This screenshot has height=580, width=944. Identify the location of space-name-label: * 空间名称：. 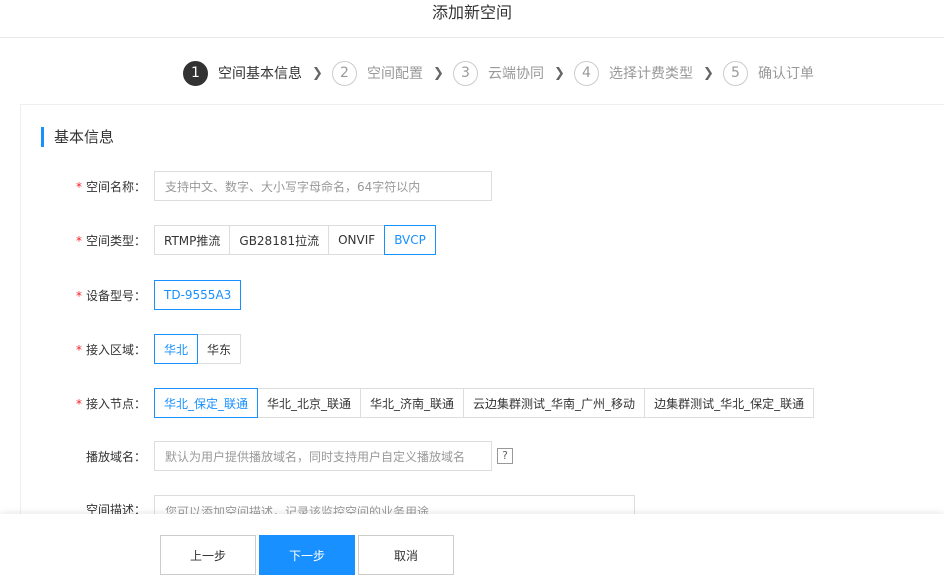
(110, 186).